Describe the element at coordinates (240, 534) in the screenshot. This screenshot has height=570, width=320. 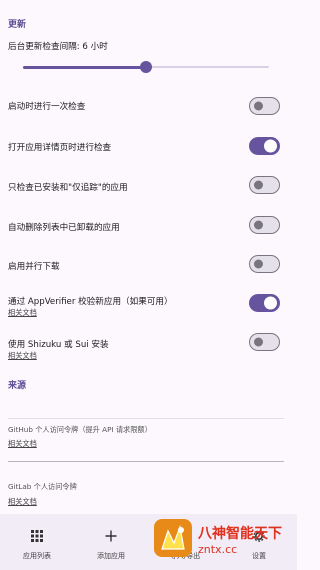
I see `watermark-title: 八神智能天下` at that location.